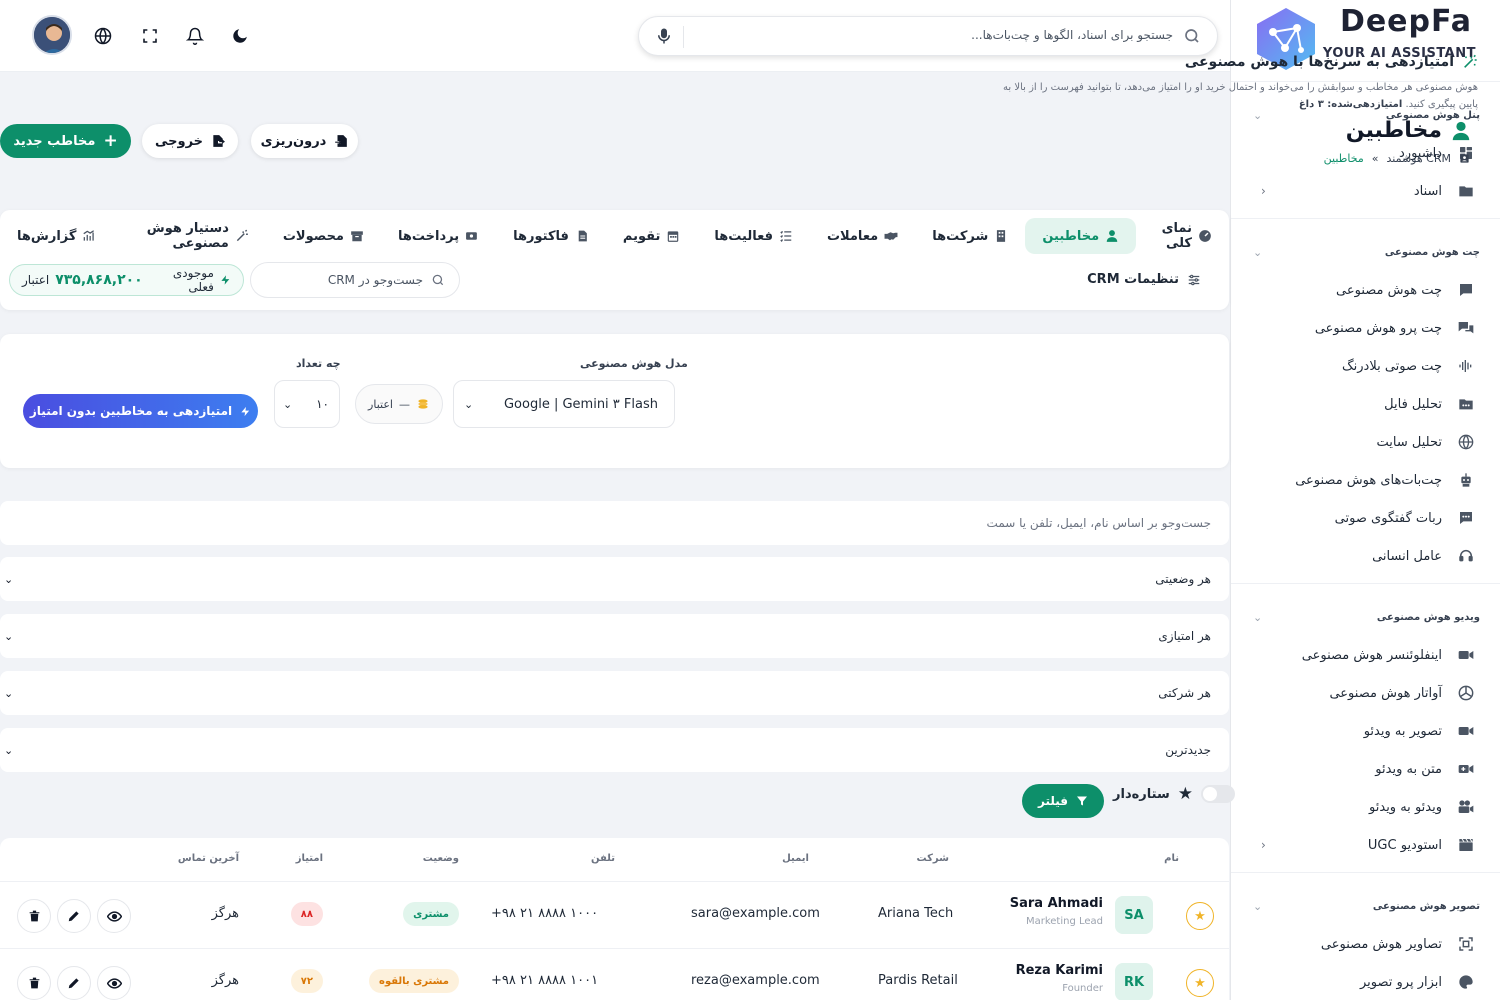 The height and width of the screenshot is (1000, 1500). Describe the element at coordinates (1385, 693) in the screenshot. I see `sidebar-item-label: آواتار هوش مصنوعی` at that location.